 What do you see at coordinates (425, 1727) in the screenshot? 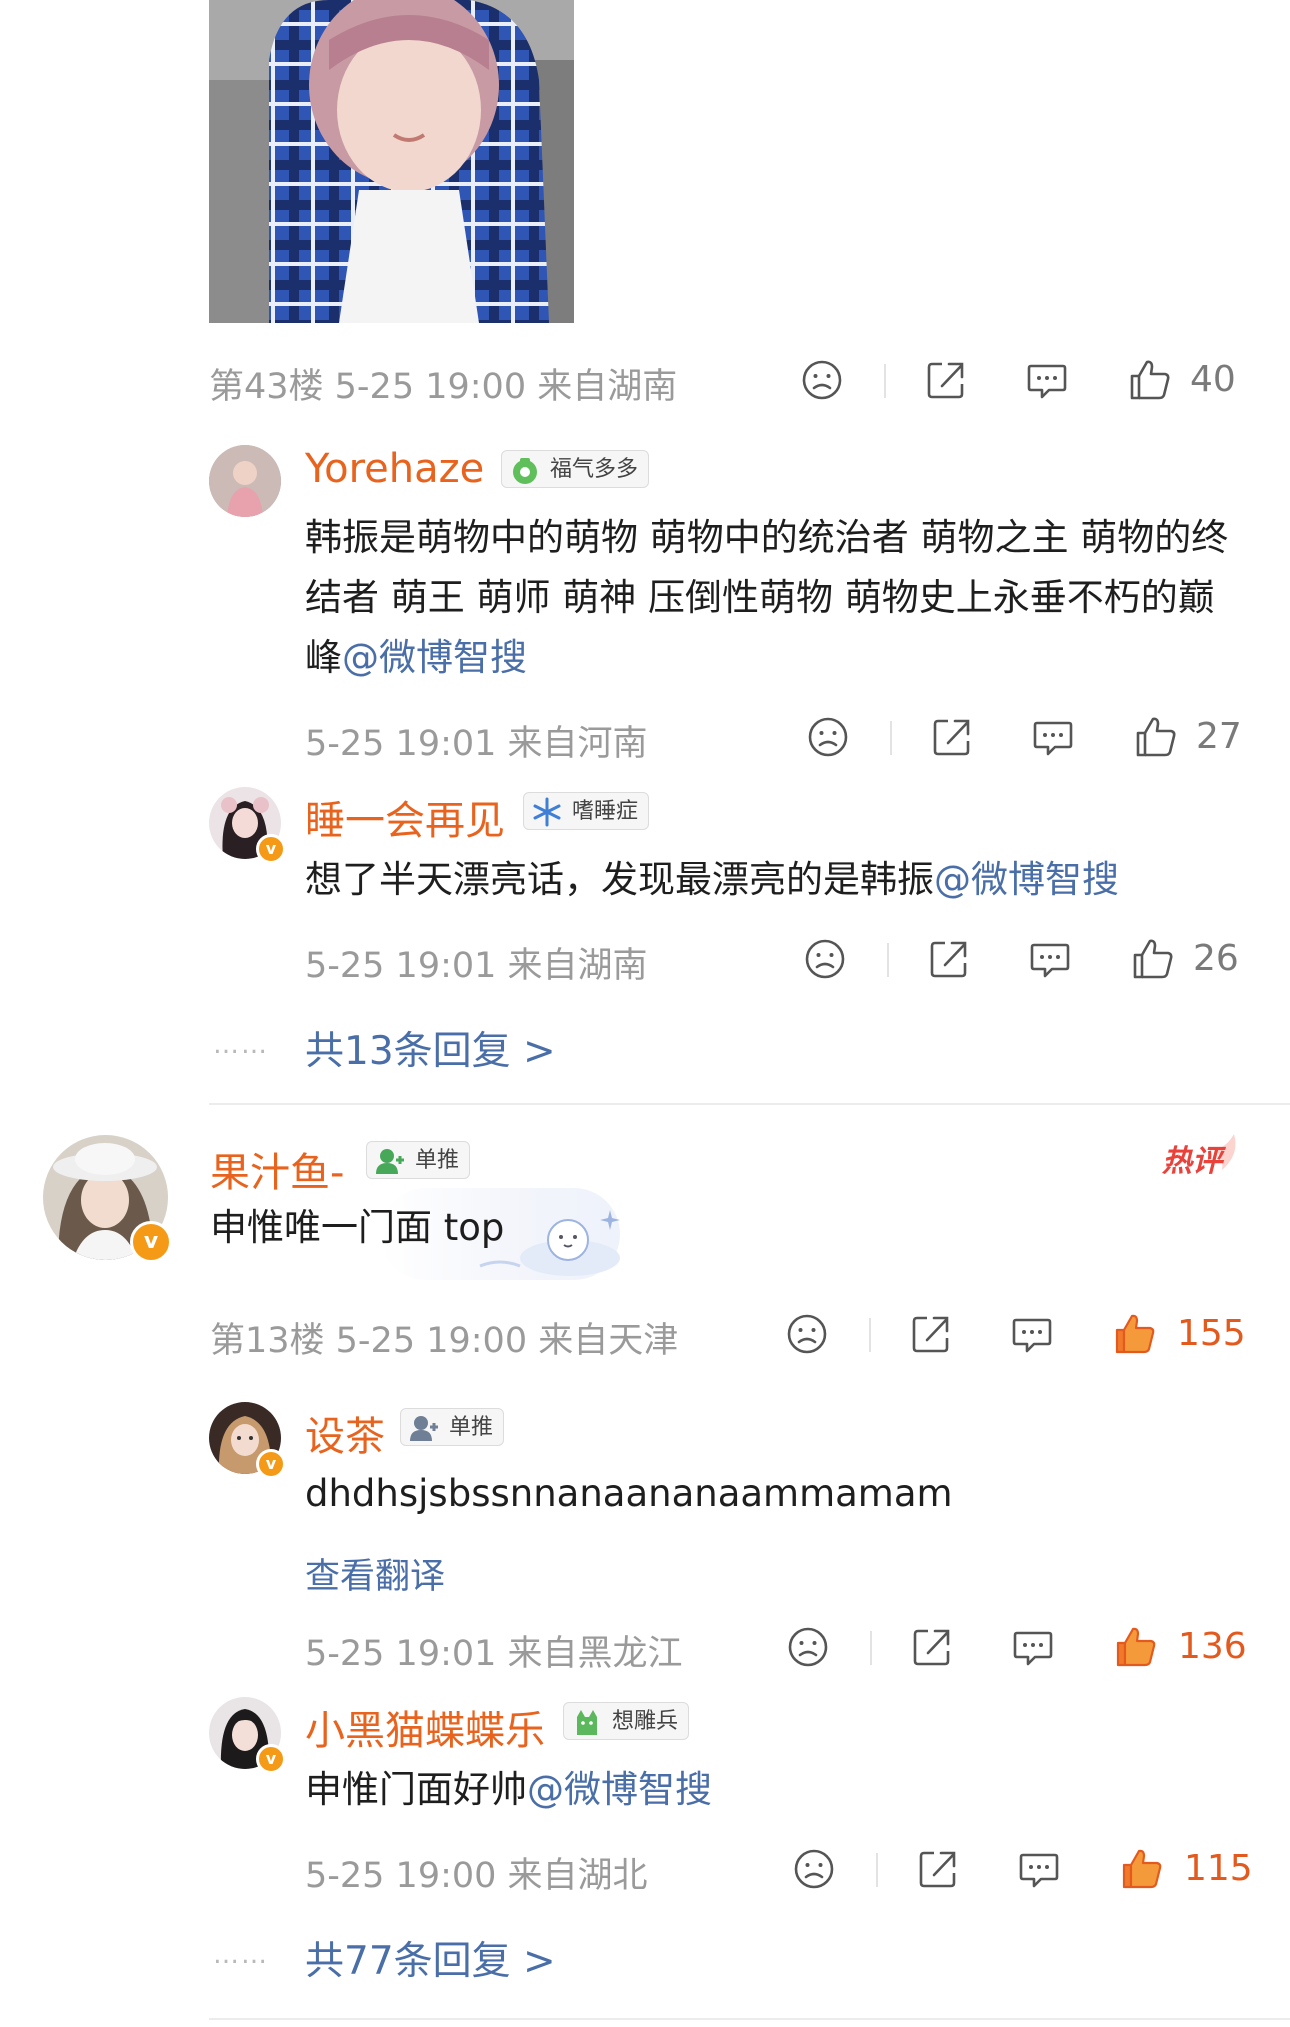
I see `username: 小黑猫蝶蝶乐` at bounding box center [425, 1727].